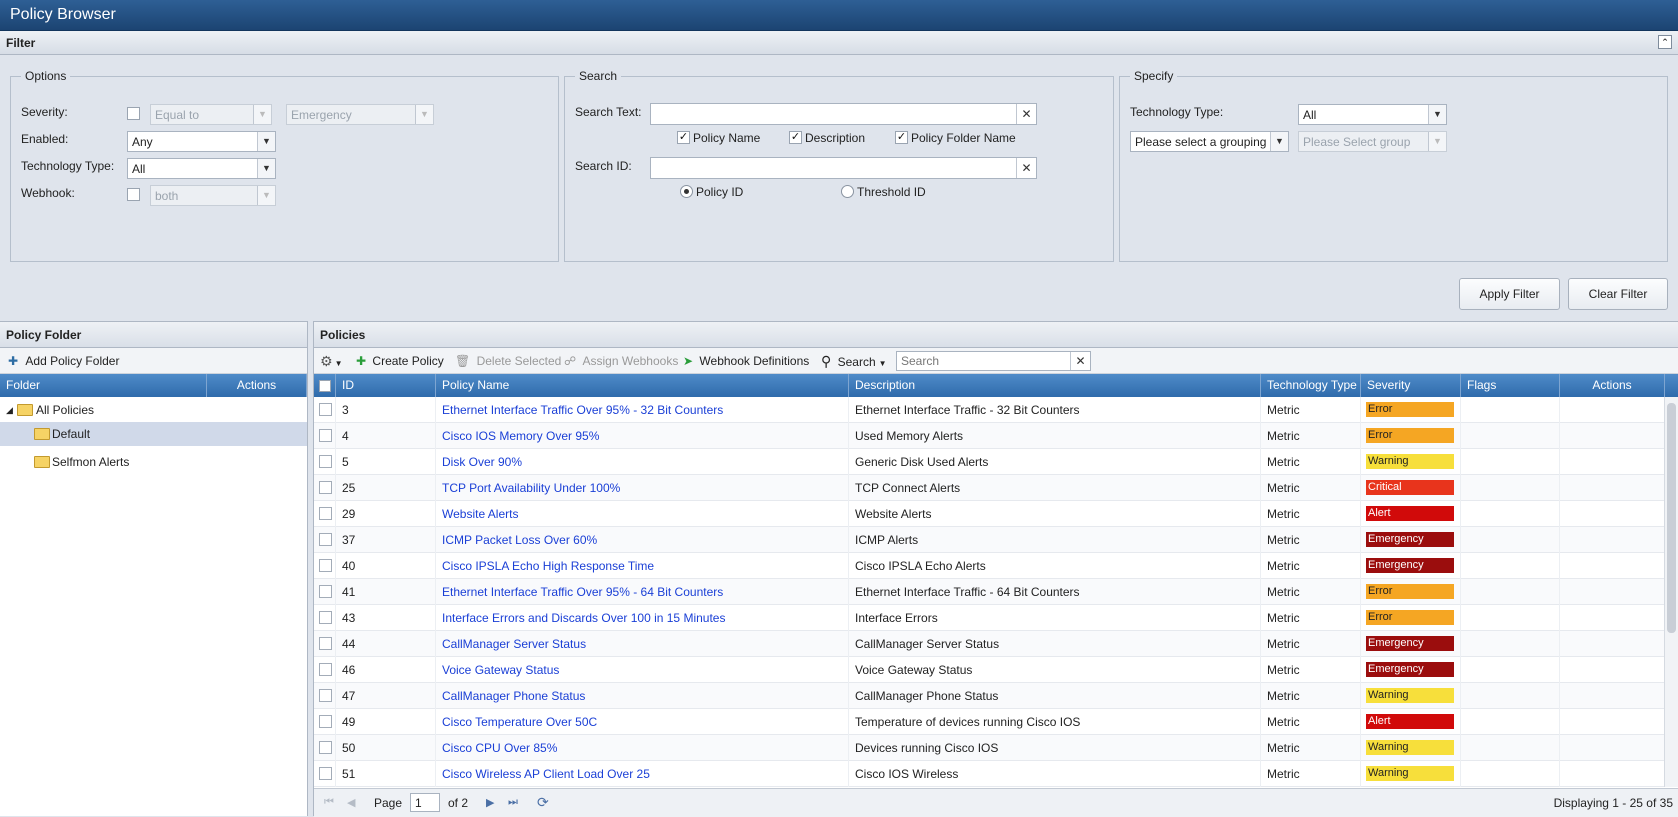 The image size is (1678, 817). What do you see at coordinates (1411, 385) in the screenshot?
I see `severity-column-header: Severity` at bounding box center [1411, 385].